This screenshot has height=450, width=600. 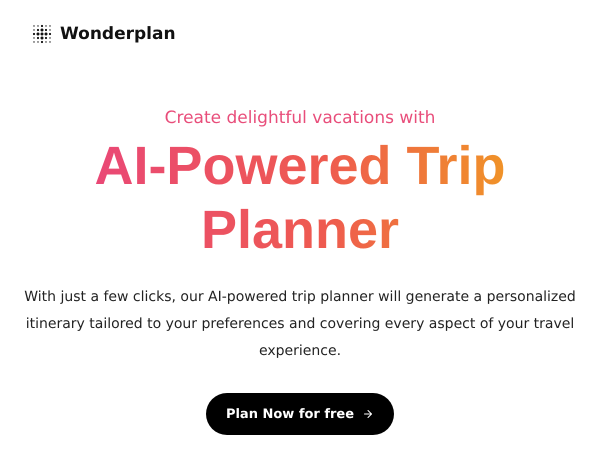 I want to click on arrow-right-icon, so click(x=368, y=414).